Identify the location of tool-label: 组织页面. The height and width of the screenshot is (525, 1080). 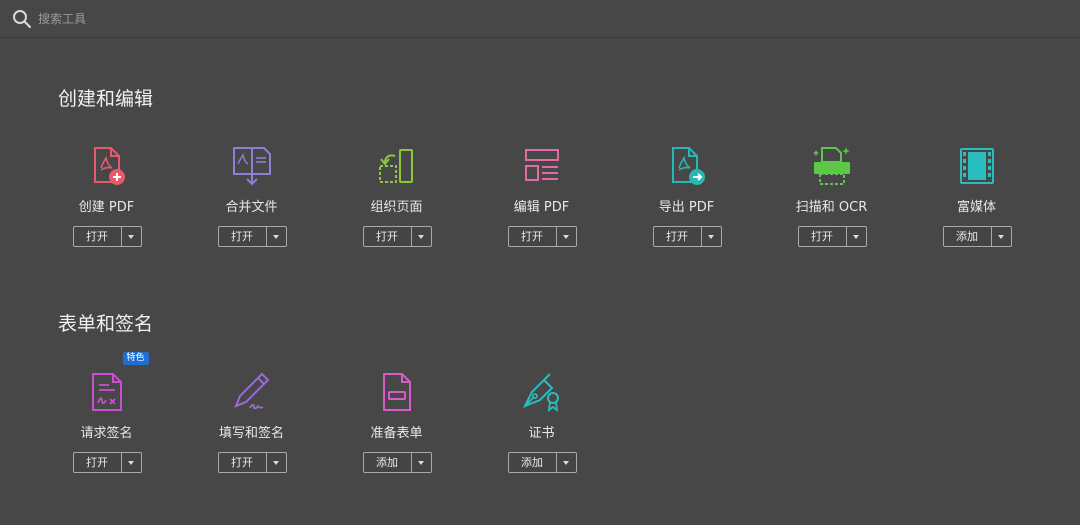
(396, 207).